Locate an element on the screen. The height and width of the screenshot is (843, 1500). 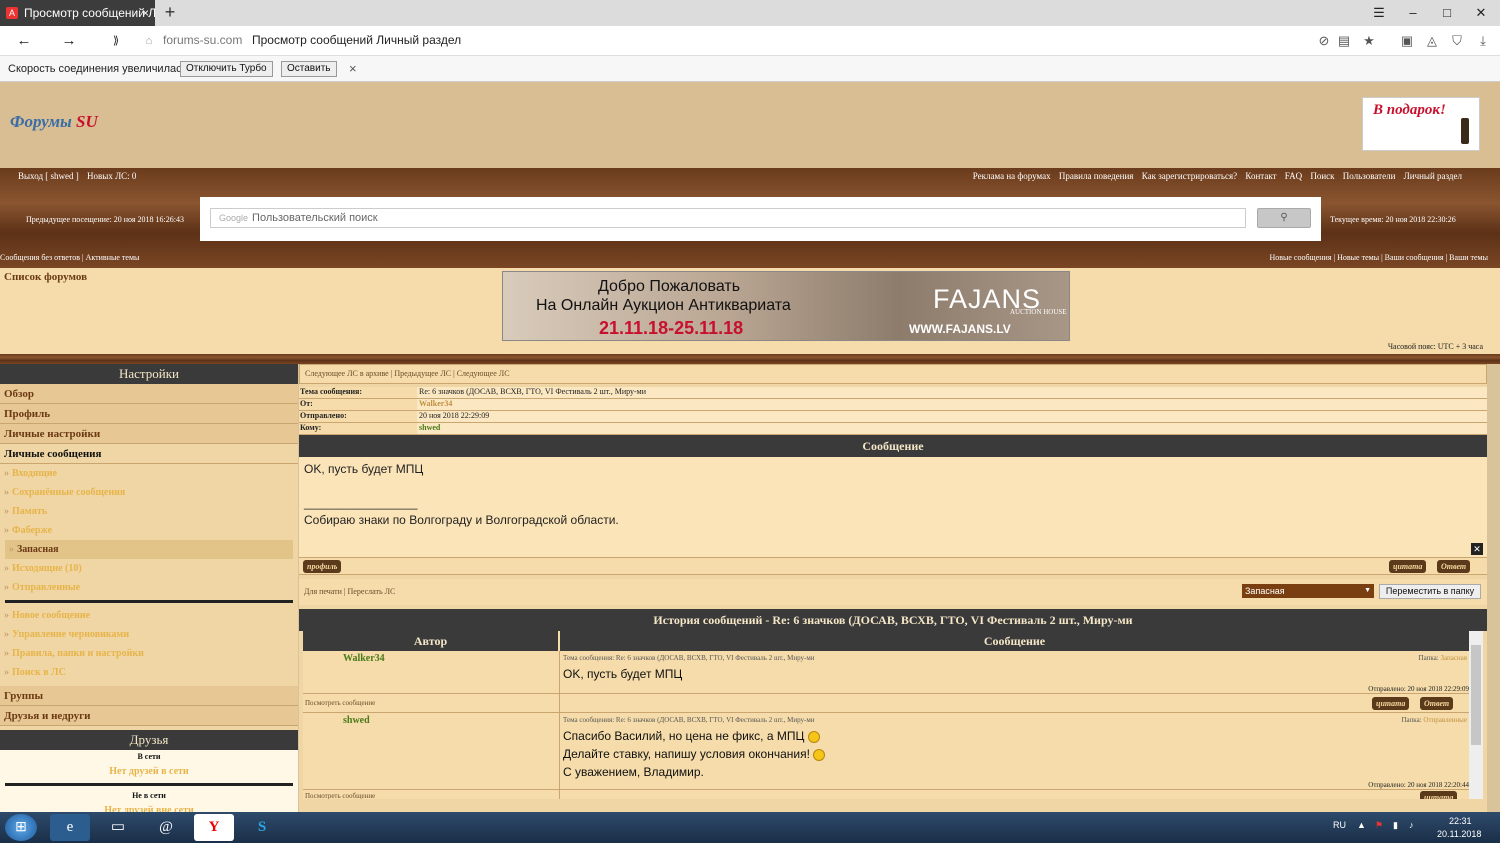
profile-button: профиль is located at coordinates (322, 566).